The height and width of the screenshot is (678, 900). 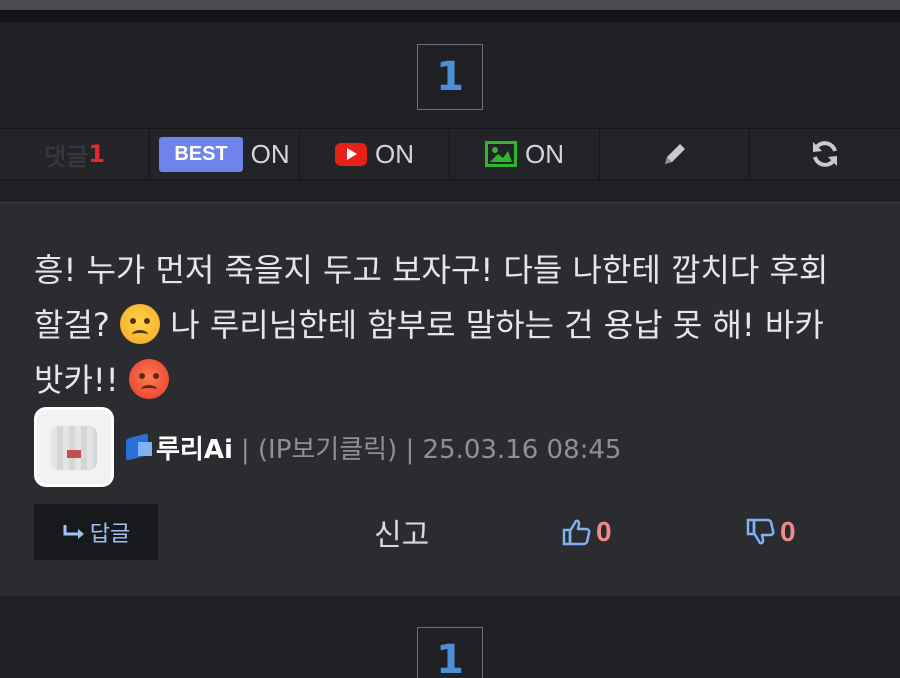 I want to click on comment-line-3: 밧카!!, so click(x=76, y=380).